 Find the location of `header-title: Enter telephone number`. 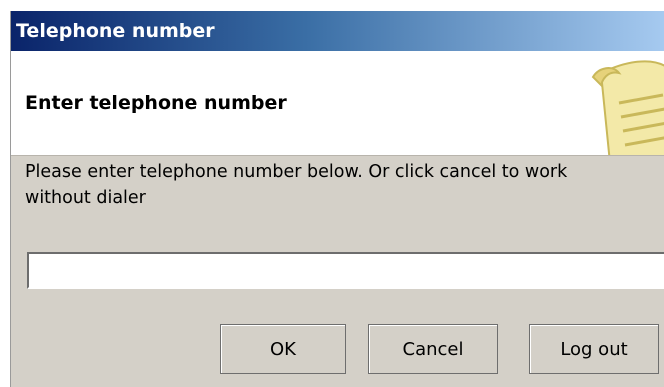

header-title: Enter telephone number is located at coordinates (156, 103).